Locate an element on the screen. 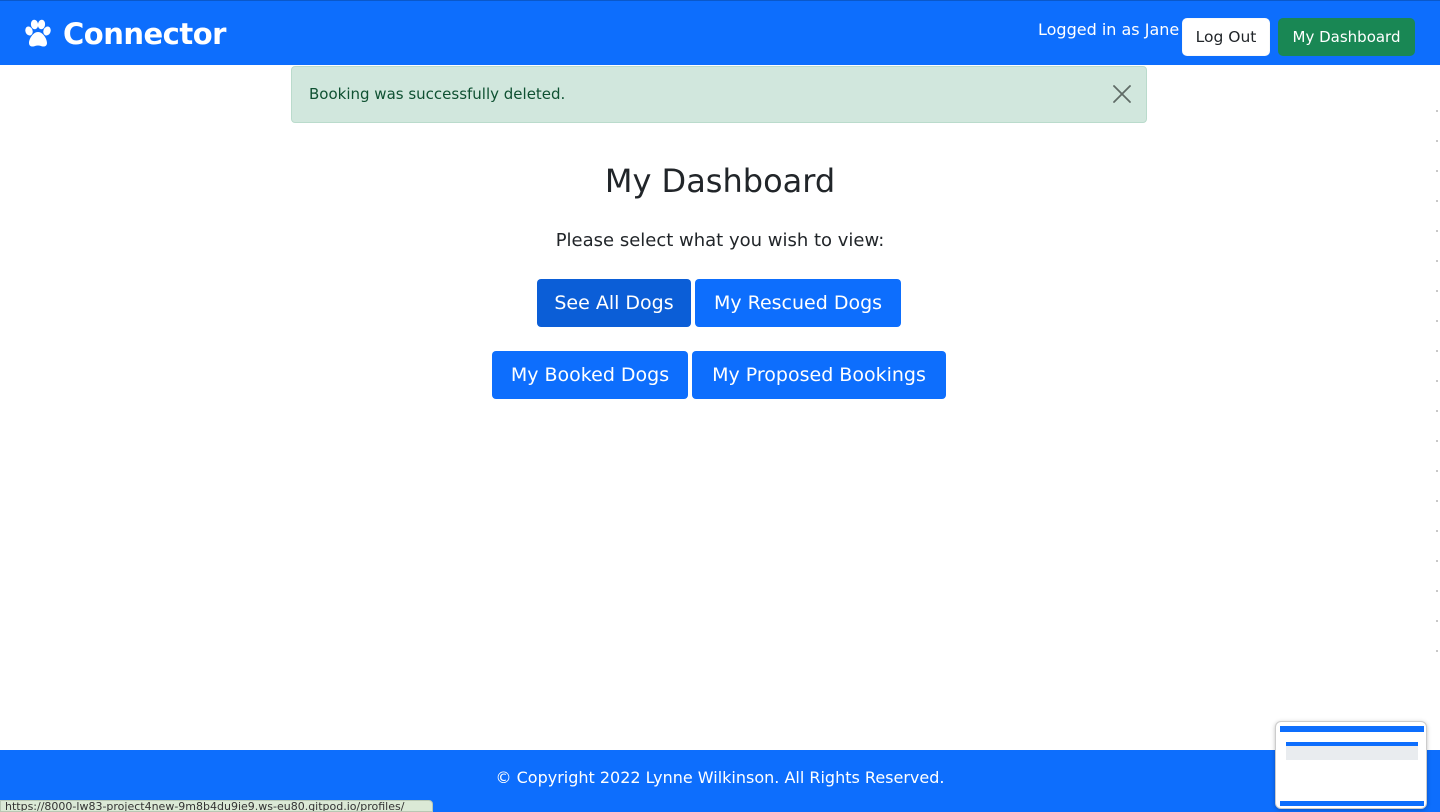  logged-in-status: Logged in as Jane is located at coordinates (1109, 29).